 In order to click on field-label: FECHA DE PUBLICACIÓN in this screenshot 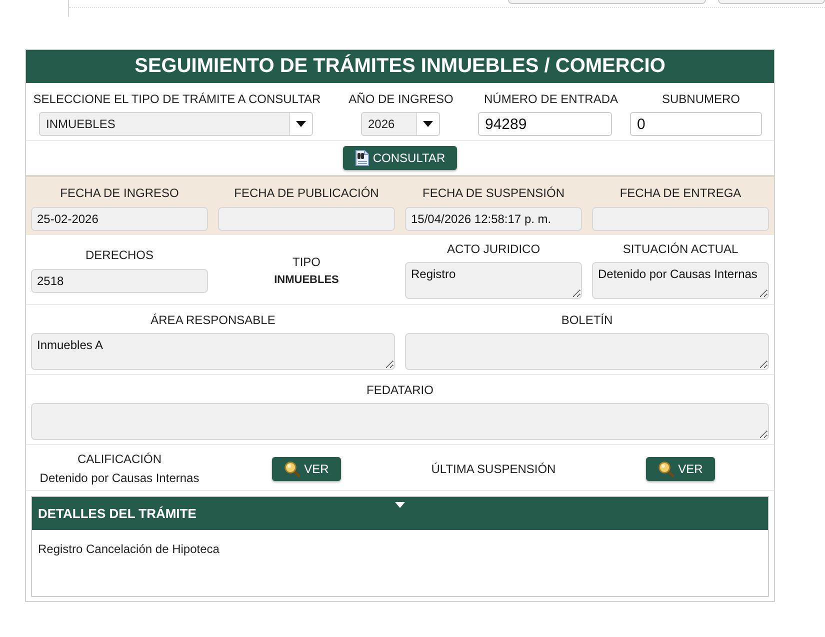, I will do `click(306, 193)`.